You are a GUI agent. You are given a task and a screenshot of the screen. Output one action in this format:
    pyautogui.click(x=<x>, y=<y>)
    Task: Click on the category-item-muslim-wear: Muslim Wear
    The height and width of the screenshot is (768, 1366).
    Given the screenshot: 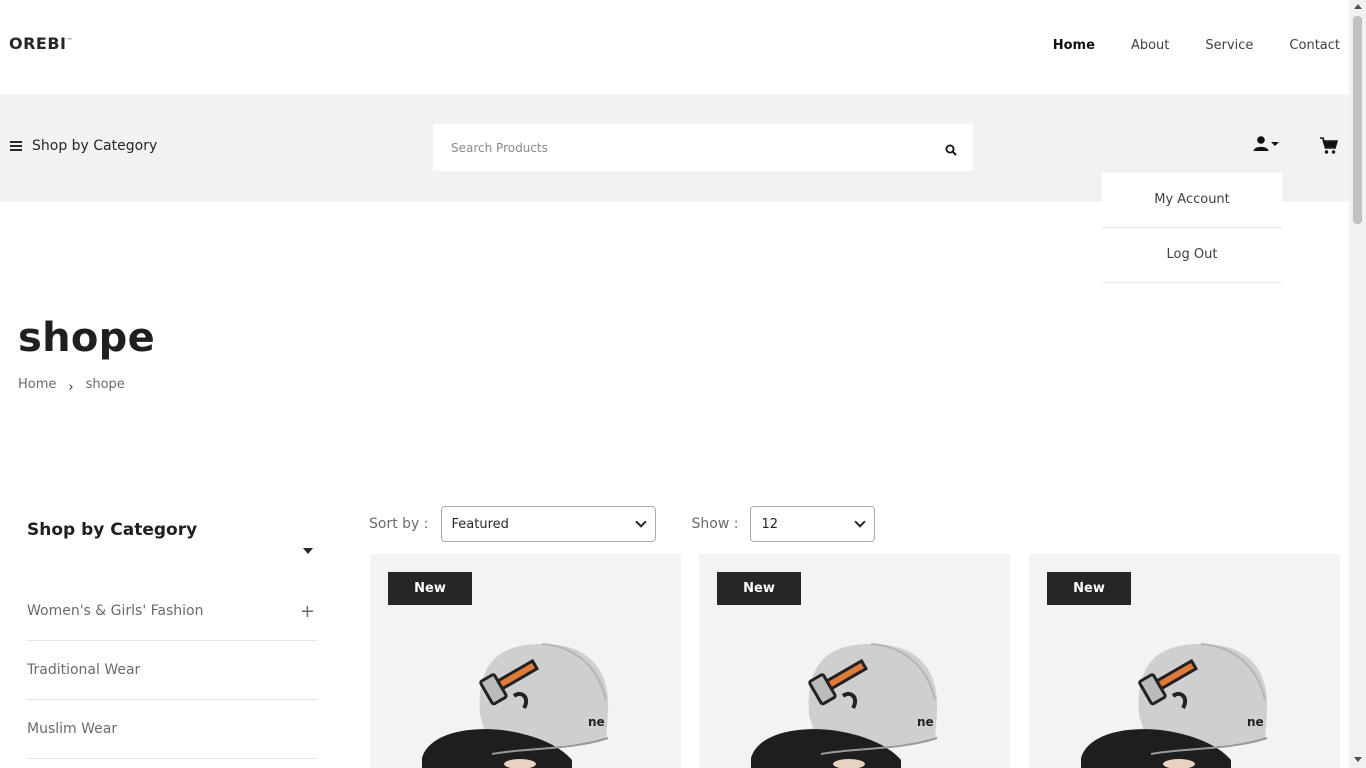 What is the action you would take?
    pyautogui.click(x=172, y=729)
    